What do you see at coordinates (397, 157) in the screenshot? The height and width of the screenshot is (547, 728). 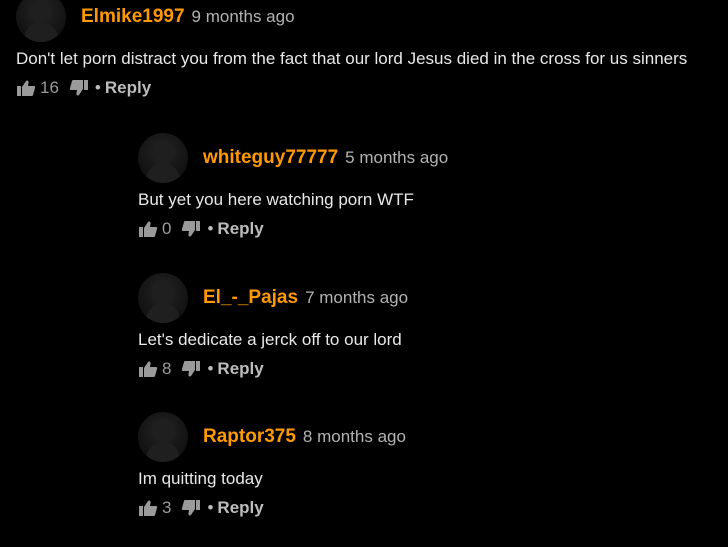 I see `timestamp: 5 months ago` at bounding box center [397, 157].